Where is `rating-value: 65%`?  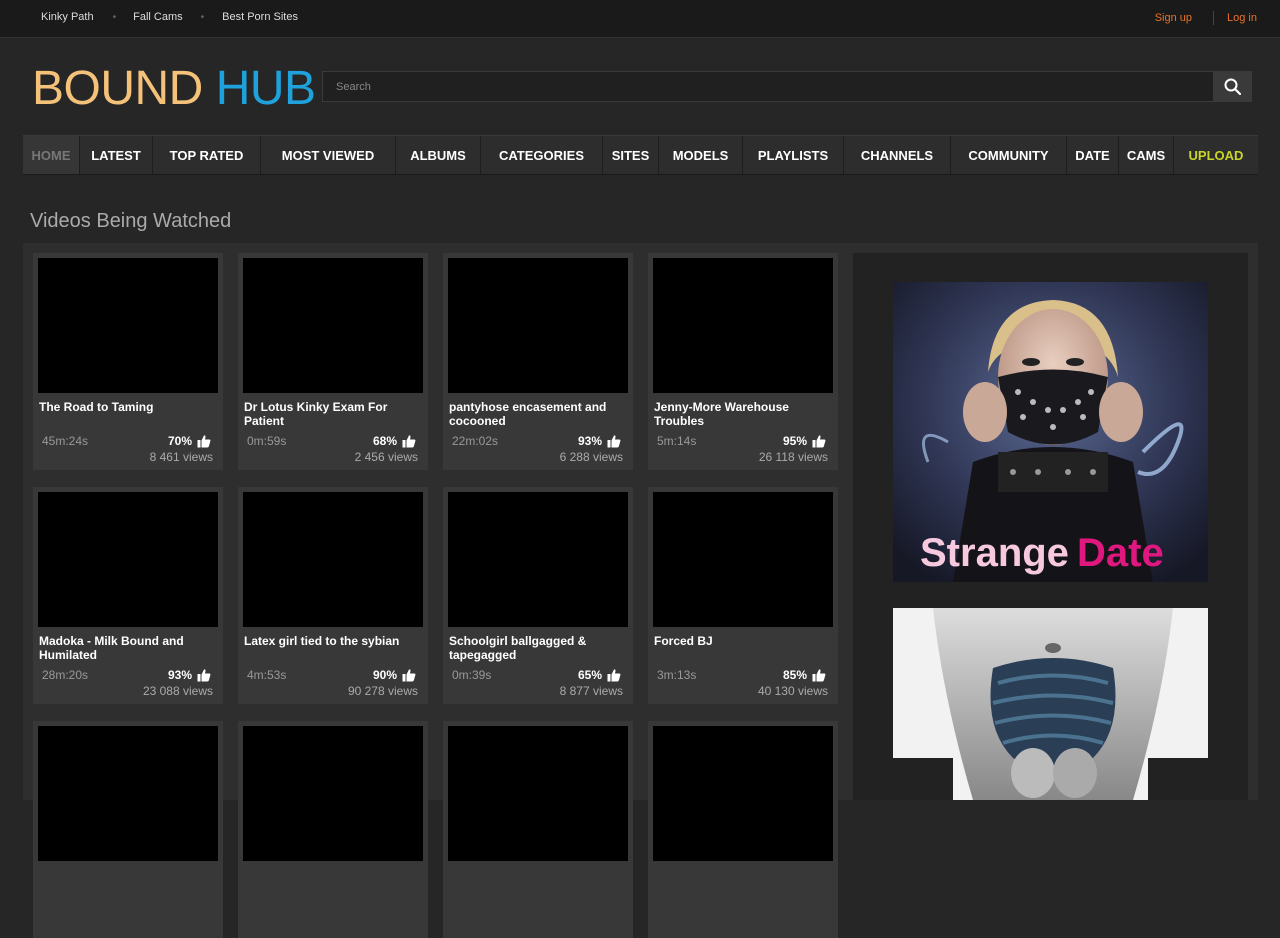
rating-value: 65% is located at coordinates (589, 675).